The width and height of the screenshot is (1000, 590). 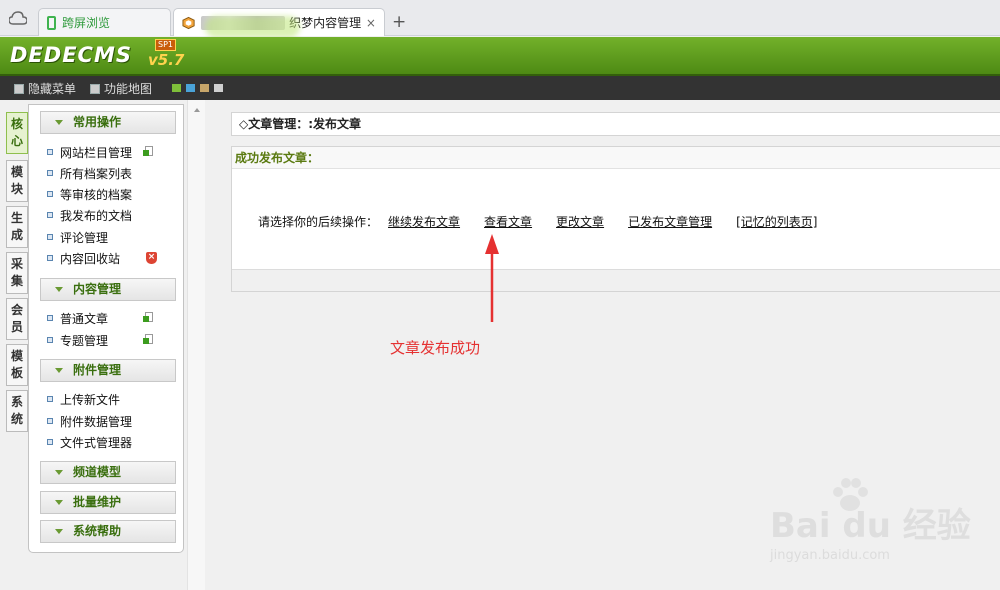 What do you see at coordinates (616, 280) in the screenshot?
I see `panel-footer` at bounding box center [616, 280].